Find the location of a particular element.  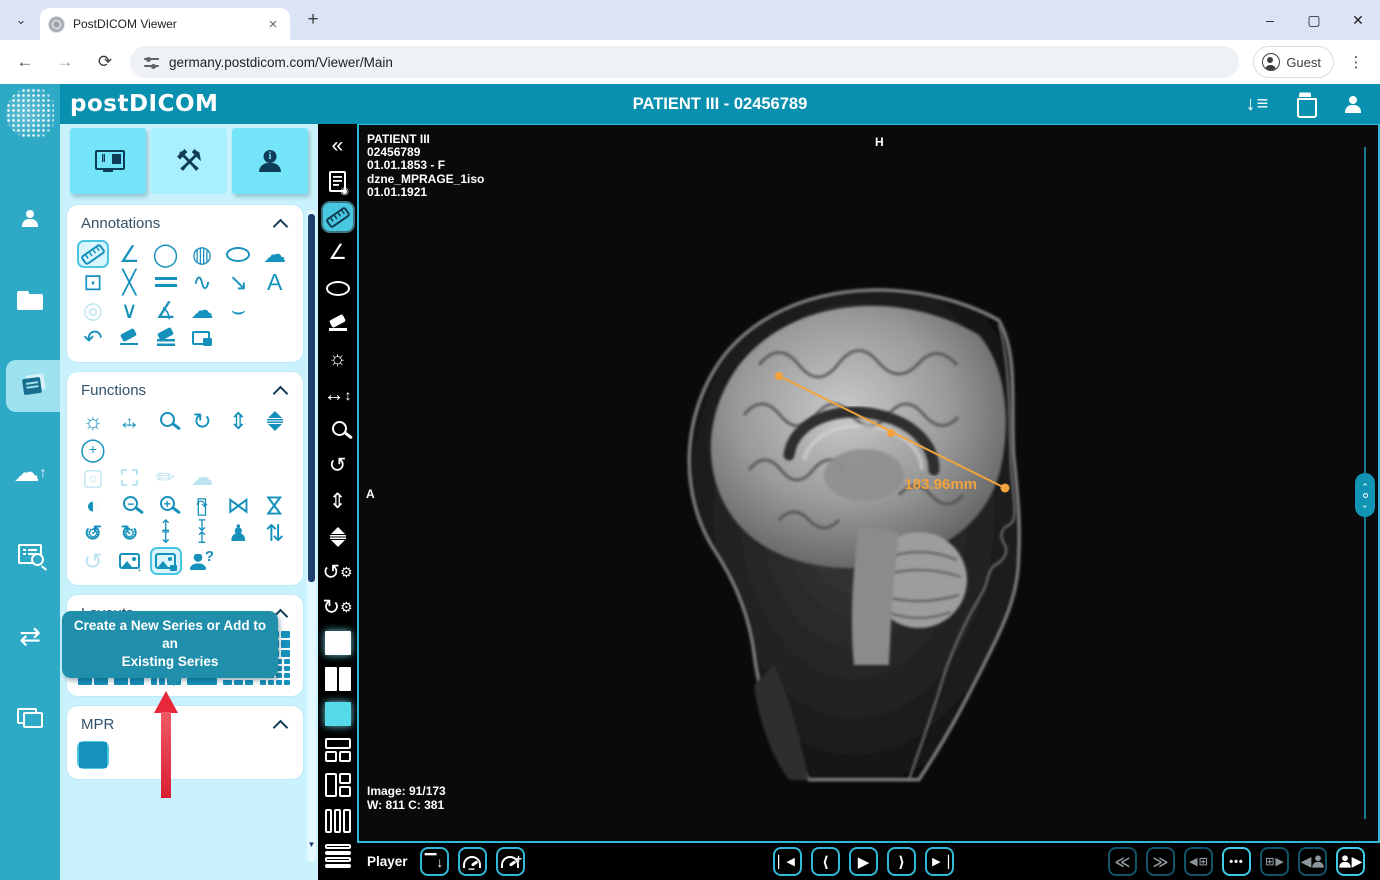

ellipse-icon is located at coordinates (238, 254).